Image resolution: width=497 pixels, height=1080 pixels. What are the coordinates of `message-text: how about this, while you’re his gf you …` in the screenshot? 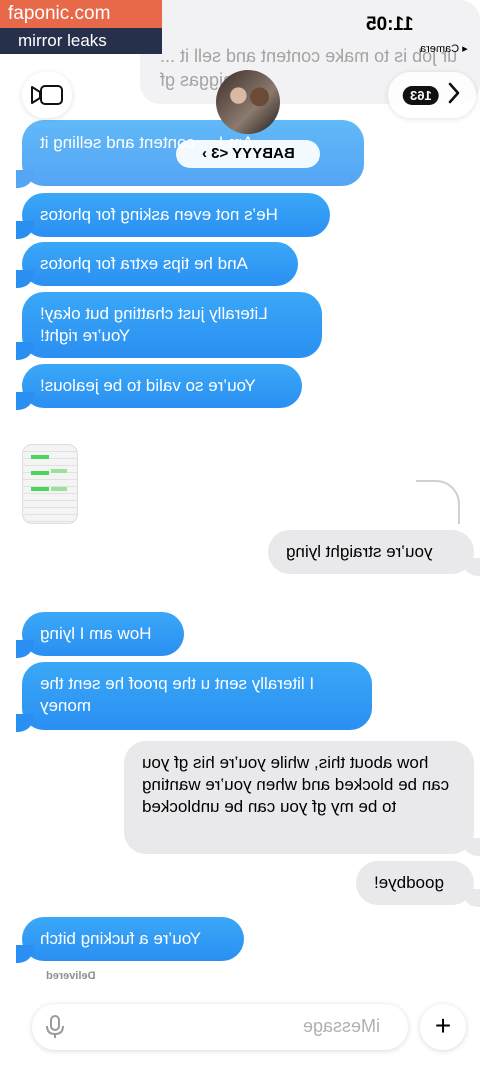 It's located at (296, 784).